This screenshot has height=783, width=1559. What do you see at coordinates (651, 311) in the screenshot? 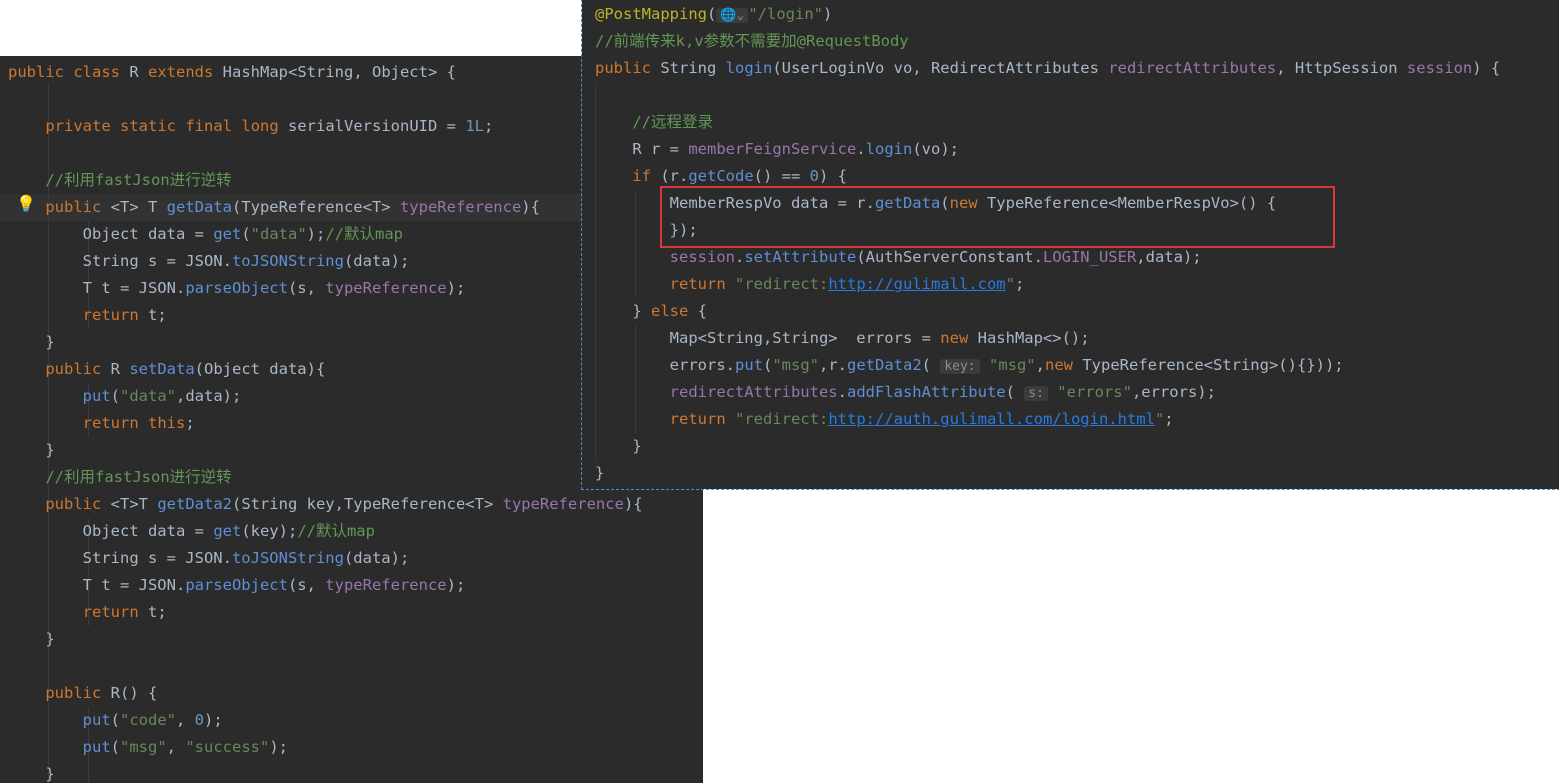
I see `right-code-line-12: } else {` at bounding box center [651, 311].